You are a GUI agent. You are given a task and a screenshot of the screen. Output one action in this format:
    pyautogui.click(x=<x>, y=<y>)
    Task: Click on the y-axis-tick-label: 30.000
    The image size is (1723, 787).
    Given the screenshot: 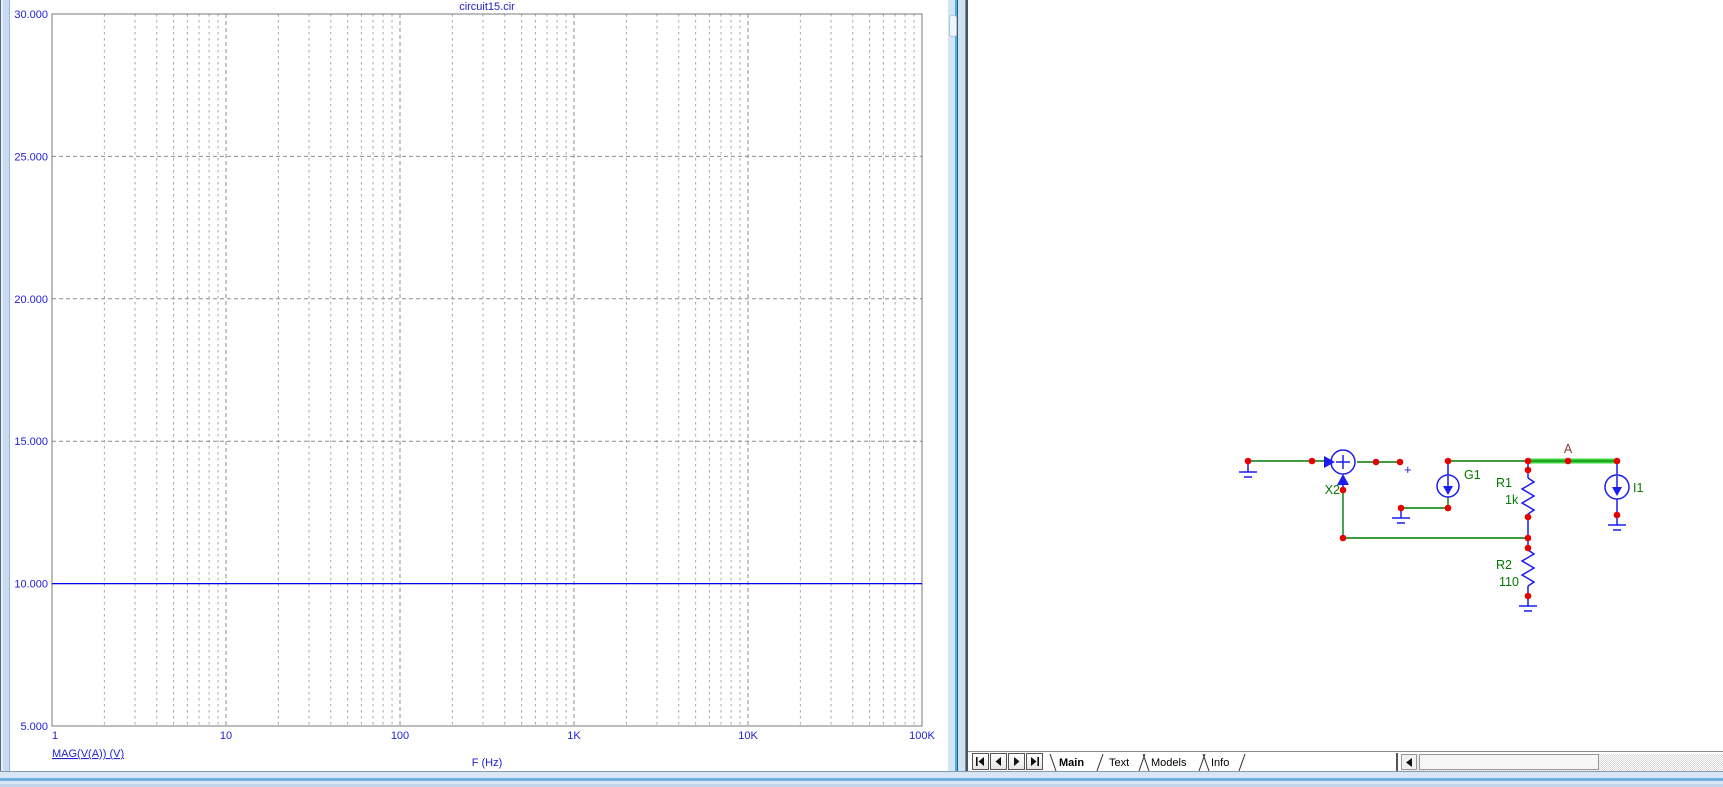 What is the action you would take?
    pyautogui.click(x=31, y=15)
    